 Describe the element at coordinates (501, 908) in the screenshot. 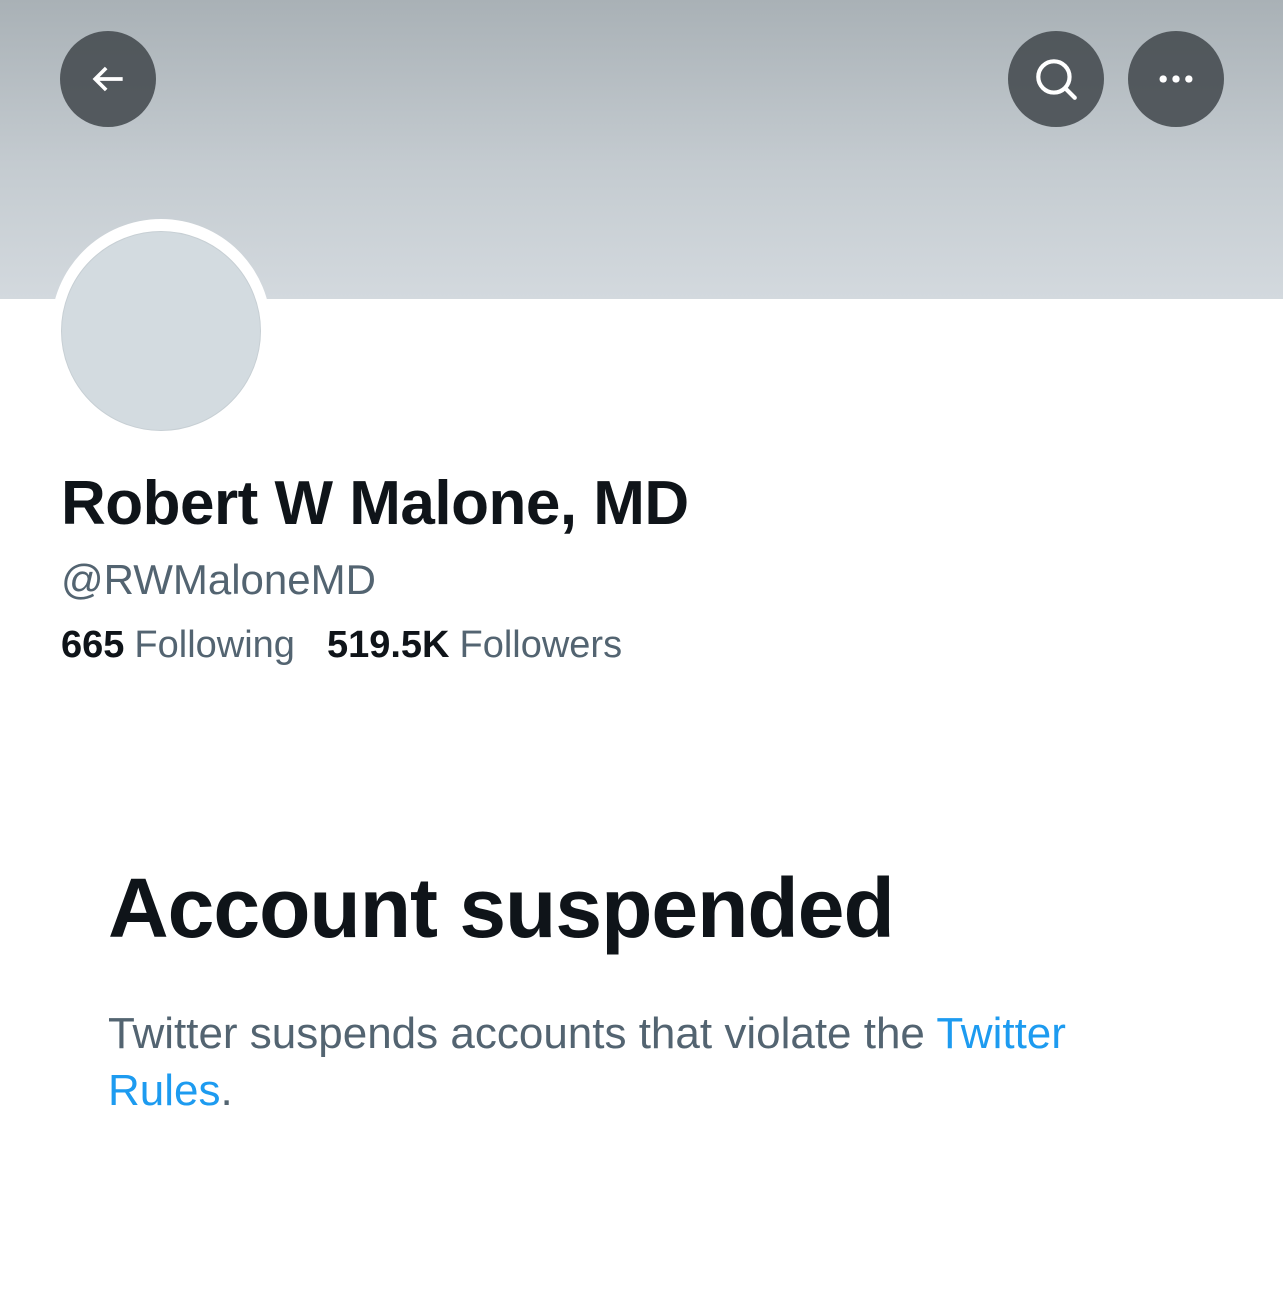

I see `suspended-title: Account suspended` at that location.